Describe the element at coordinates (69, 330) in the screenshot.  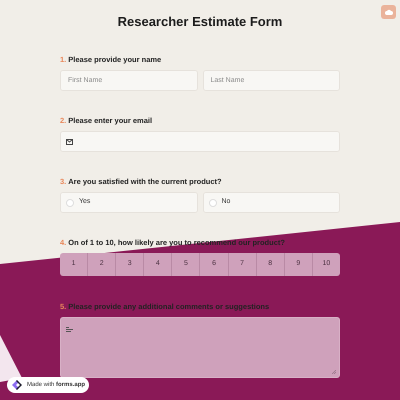
I see `text-lines-icon` at that location.